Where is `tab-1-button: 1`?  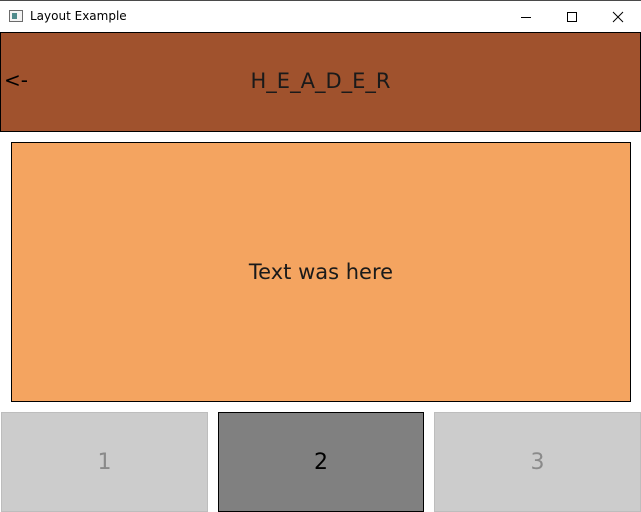 tab-1-button: 1 is located at coordinates (104, 462).